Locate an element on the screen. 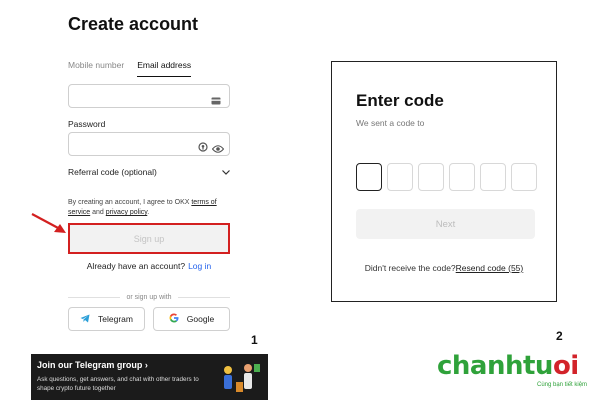  resend-prompt: Didn't receive the code?Resend code (55) is located at coordinates (444, 268).